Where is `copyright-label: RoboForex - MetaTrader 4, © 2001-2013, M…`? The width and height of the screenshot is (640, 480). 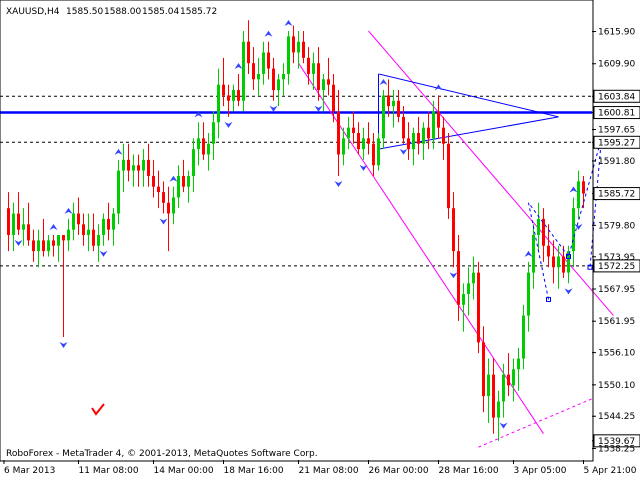
copyright-label: RoboForex - MetaTrader 4, © 2001-2013, M… is located at coordinates (162, 454).